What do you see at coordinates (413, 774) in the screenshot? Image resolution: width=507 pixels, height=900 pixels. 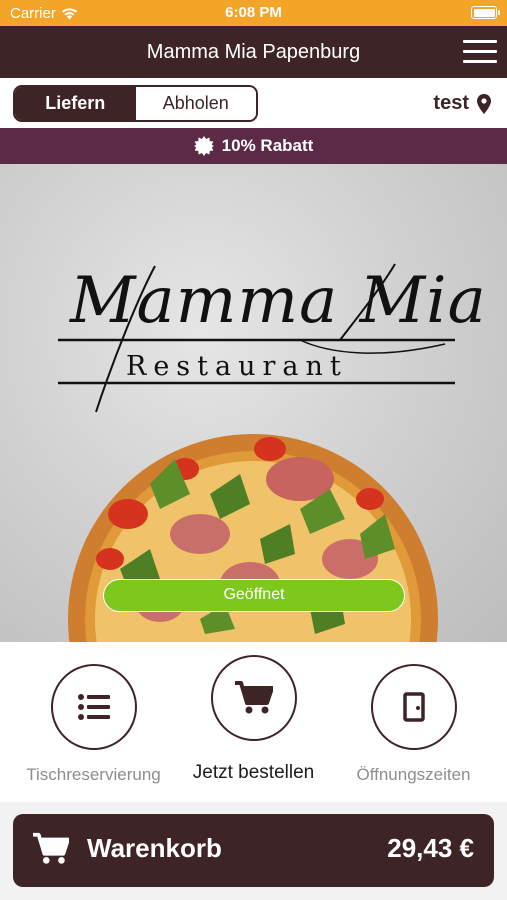 I see `action-label-hours: Öffnungszeiten` at bounding box center [413, 774].